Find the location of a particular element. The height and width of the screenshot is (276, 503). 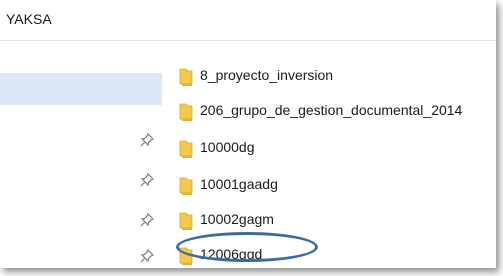

title-bar: YAKSA is located at coordinates (248, 20).